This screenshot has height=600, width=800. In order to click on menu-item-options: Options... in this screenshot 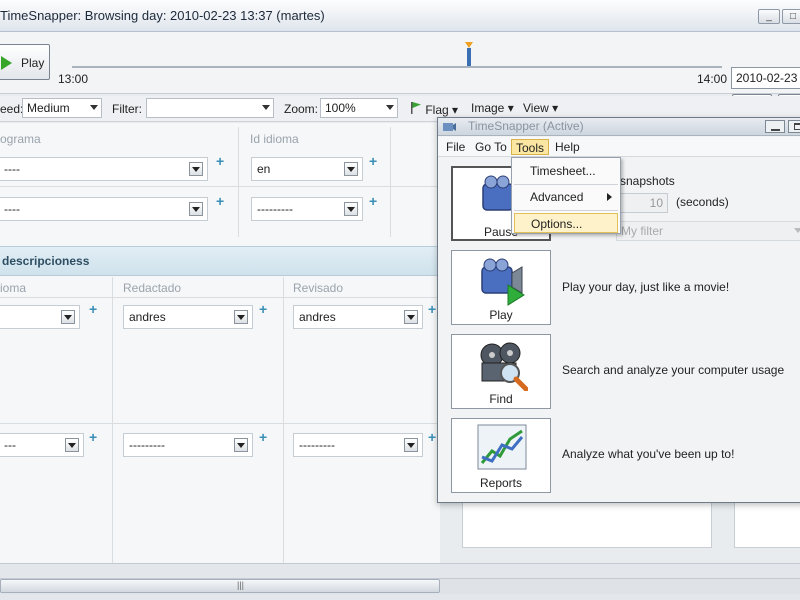, I will do `click(566, 223)`.